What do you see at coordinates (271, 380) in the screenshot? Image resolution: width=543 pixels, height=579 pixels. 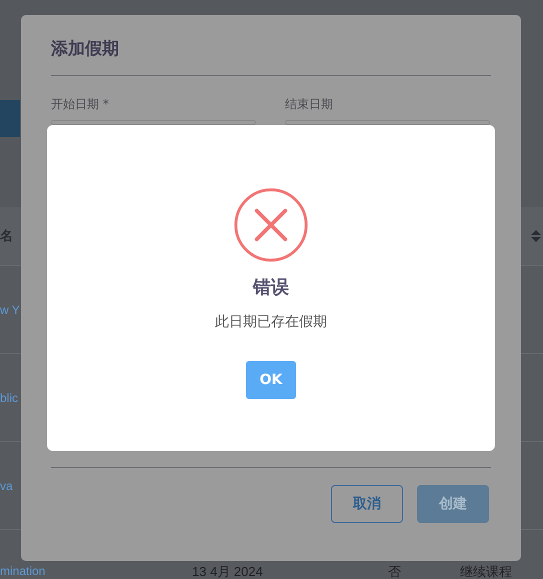 I see `ok-button: OK` at bounding box center [271, 380].